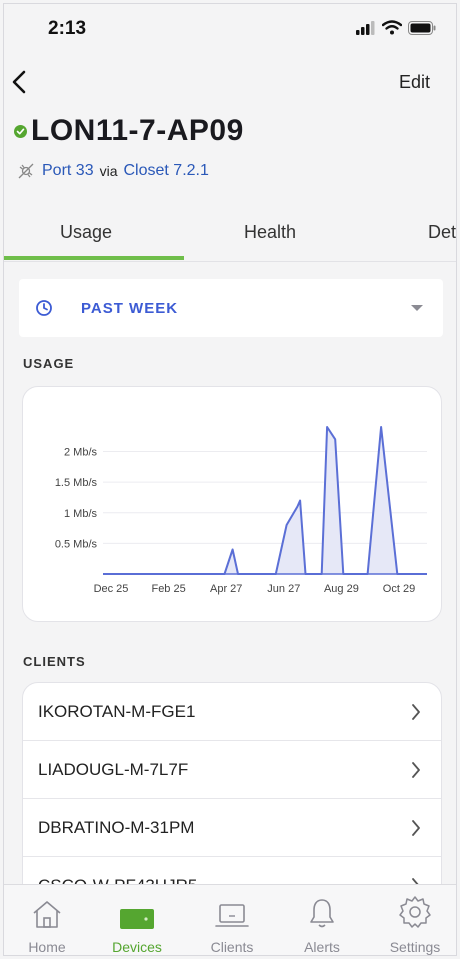  I want to click on x-tick-label: Apr 27, so click(226, 589).